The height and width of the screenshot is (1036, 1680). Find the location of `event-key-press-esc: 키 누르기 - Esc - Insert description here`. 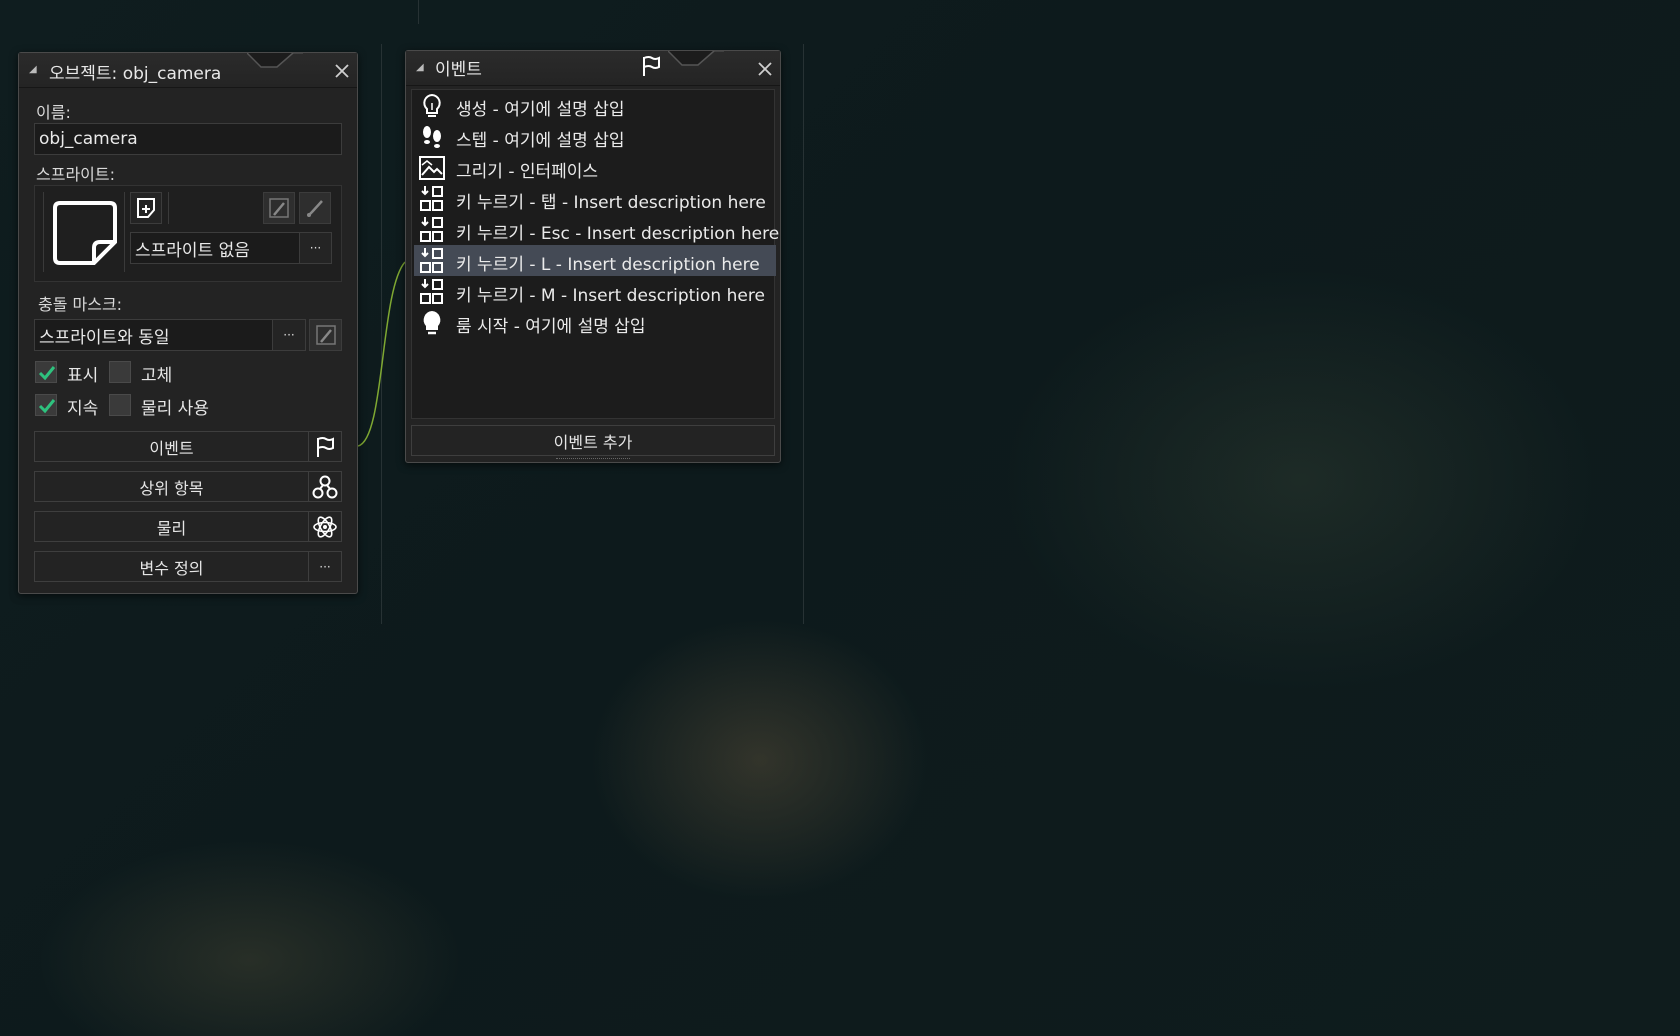

event-key-press-esc: 키 누르기 - Esc - Insert description here is located at coordinates (597, 229).